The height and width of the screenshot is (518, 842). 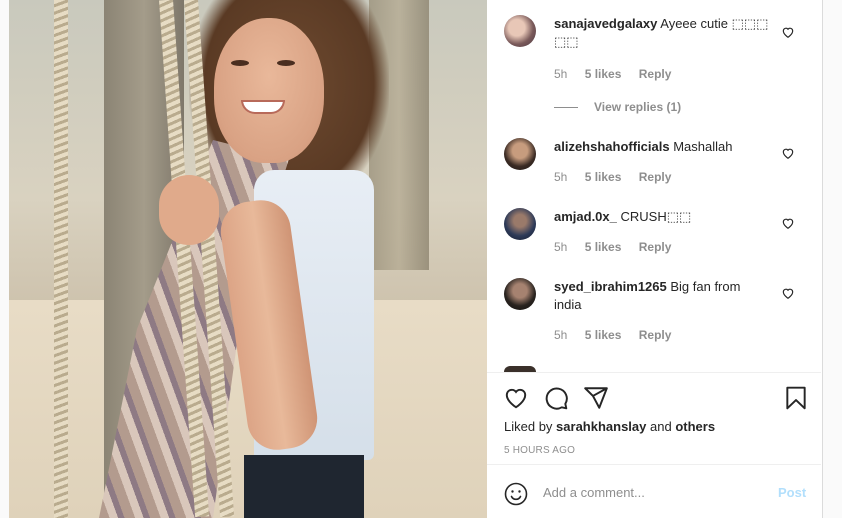 What do you see at coordinates (516, 494) in the screenshot?
I see `emoji-icon` at bounding box center [516, 494].